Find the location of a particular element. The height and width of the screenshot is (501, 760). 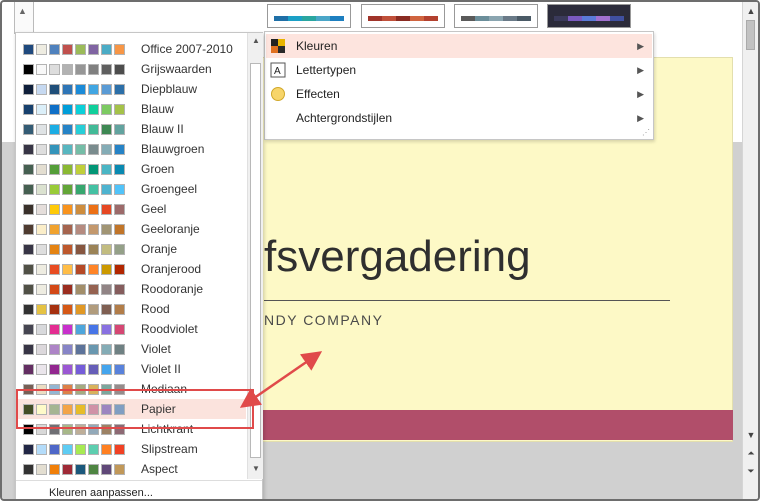

svg-text: A is located at coordinates (277, 71).